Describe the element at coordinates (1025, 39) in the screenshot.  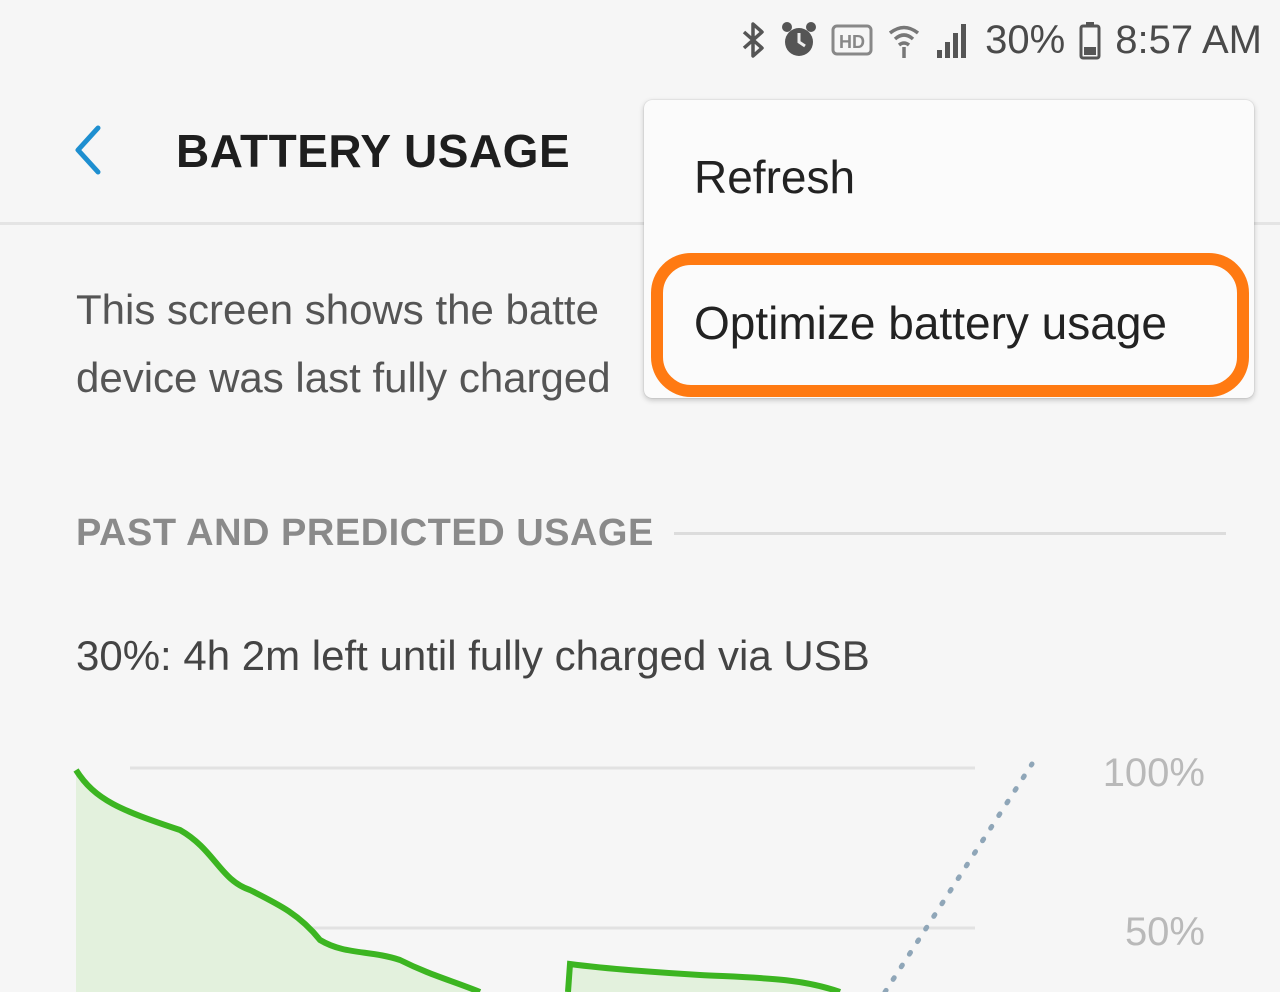
I see `battery-percent: 30%` at that location.